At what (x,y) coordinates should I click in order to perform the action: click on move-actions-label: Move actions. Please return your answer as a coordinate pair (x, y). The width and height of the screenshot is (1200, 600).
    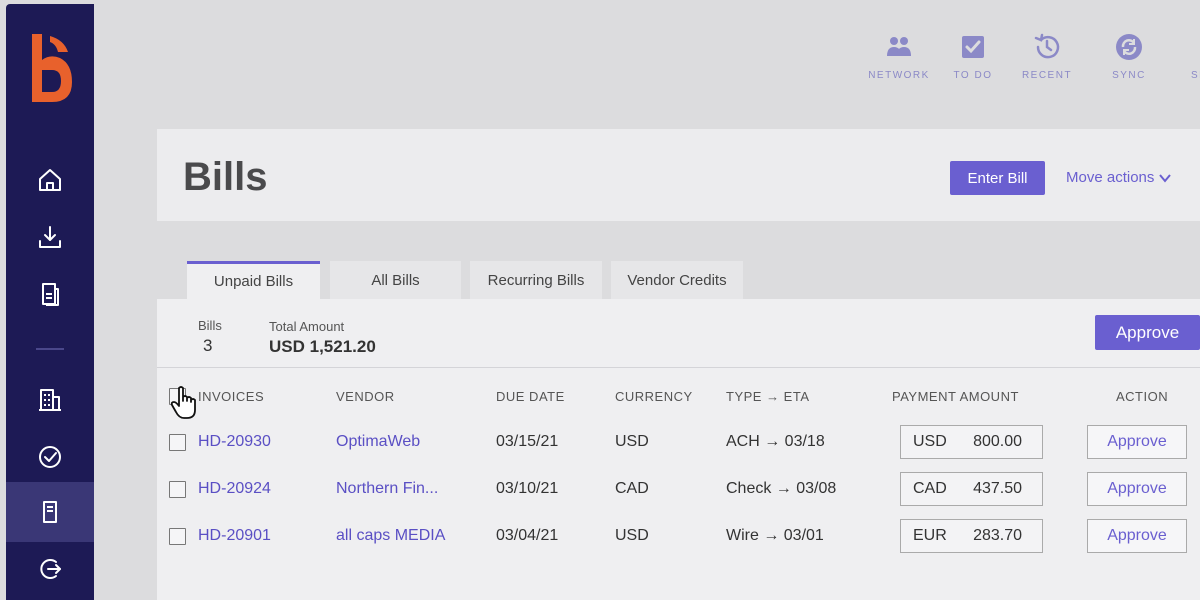
    Looking at the image, I should click on (1110, 177).